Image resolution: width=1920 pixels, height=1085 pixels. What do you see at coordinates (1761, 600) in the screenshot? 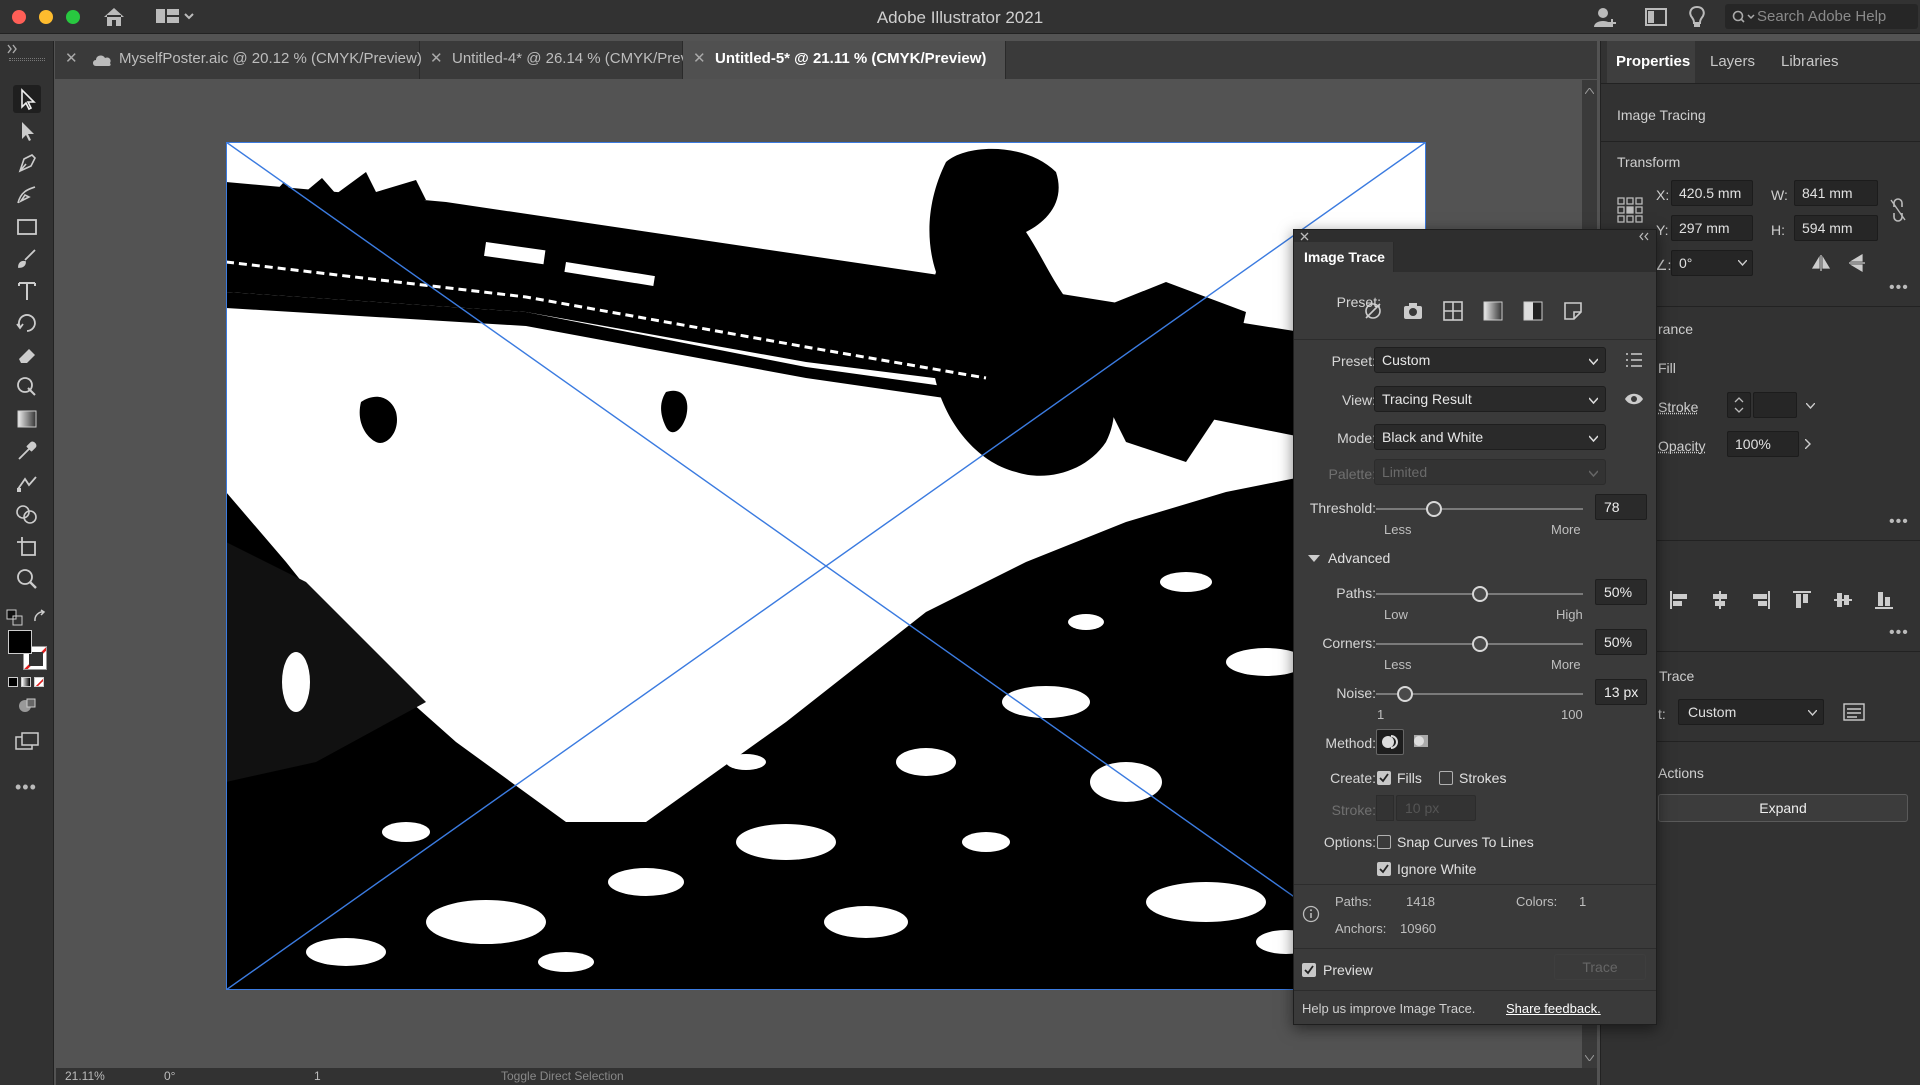
I see `align-right-icon` at bounding box center [1761, 600].